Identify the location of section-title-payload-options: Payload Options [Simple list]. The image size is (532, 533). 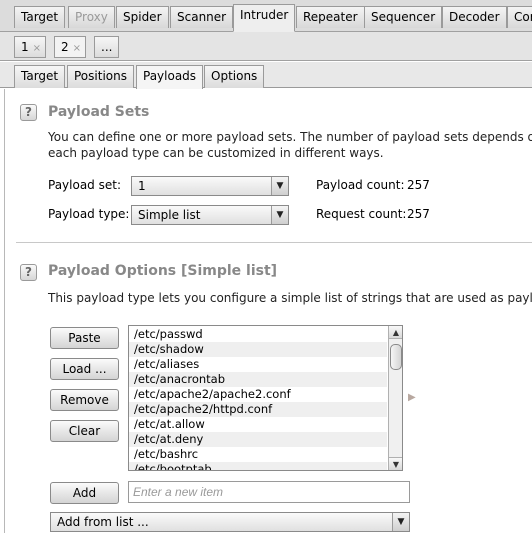
(163, 271).